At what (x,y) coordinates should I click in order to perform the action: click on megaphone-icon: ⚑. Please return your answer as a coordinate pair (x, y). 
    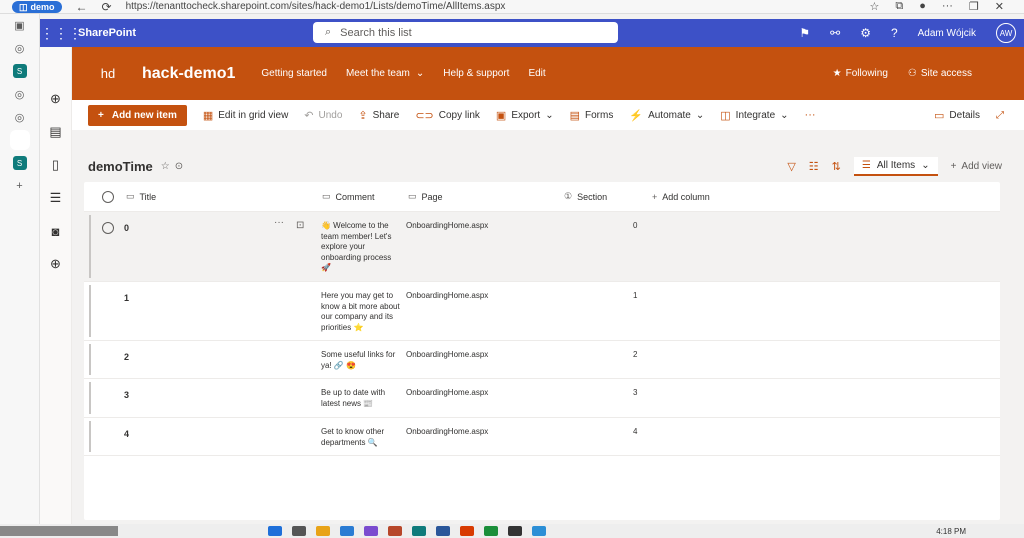
    Looking at the image, I should click on (804, 33).